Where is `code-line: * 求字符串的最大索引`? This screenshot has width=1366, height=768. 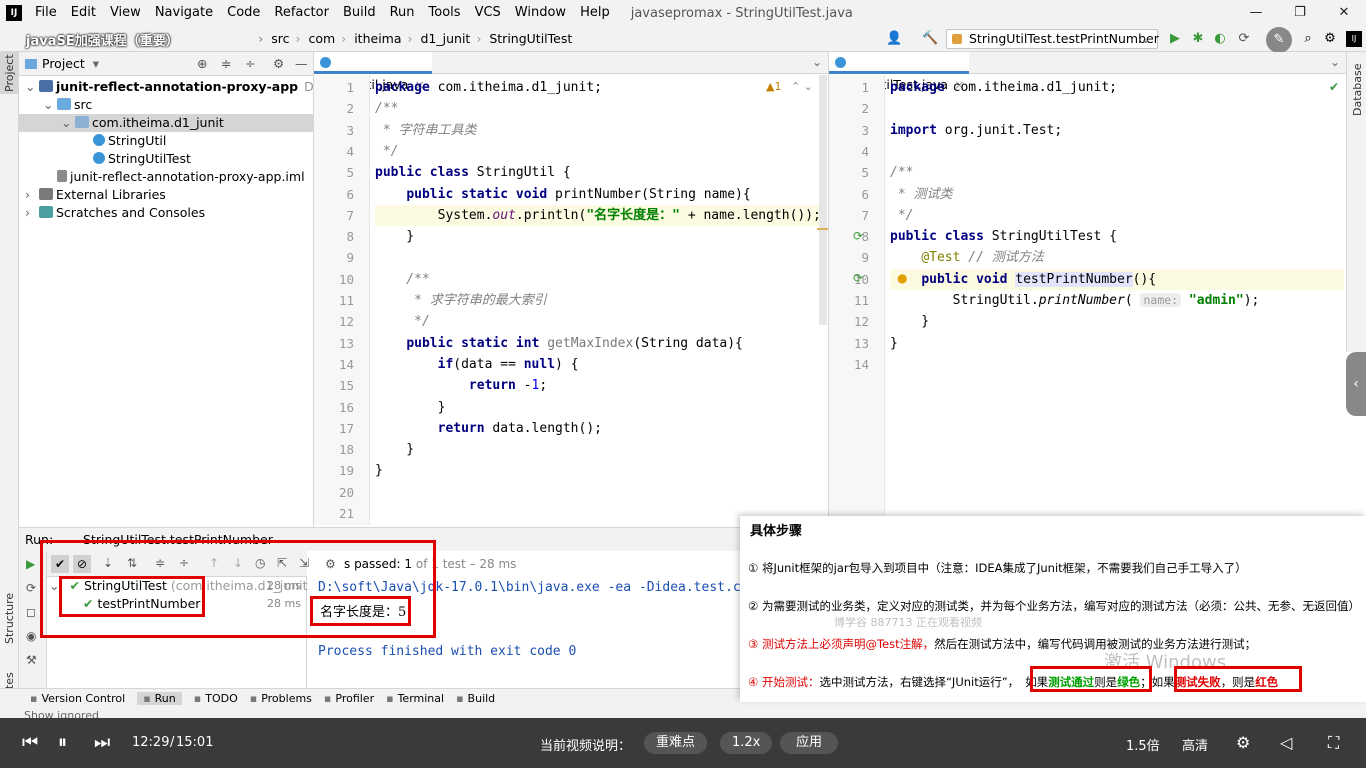 code-line: * 求字符串的最大索引 is located at coordinates (461, 300).